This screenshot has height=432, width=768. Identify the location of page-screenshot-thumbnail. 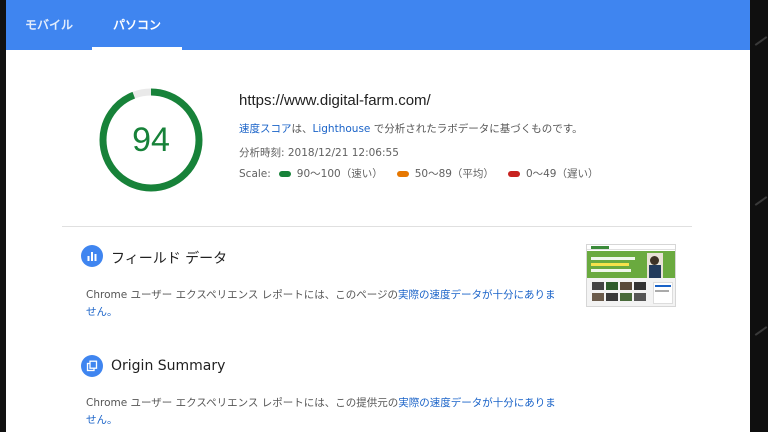
(631, 275).